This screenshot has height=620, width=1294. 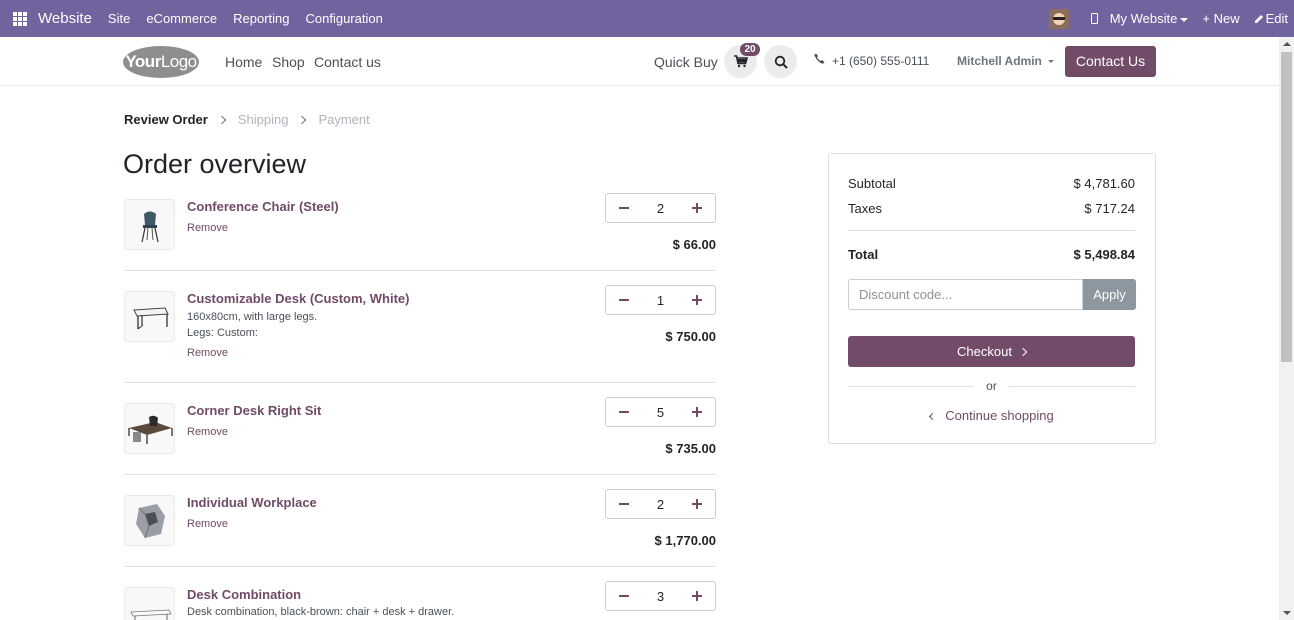 I want to click on website-switcher: My Website, so click(x=1149, y=18).